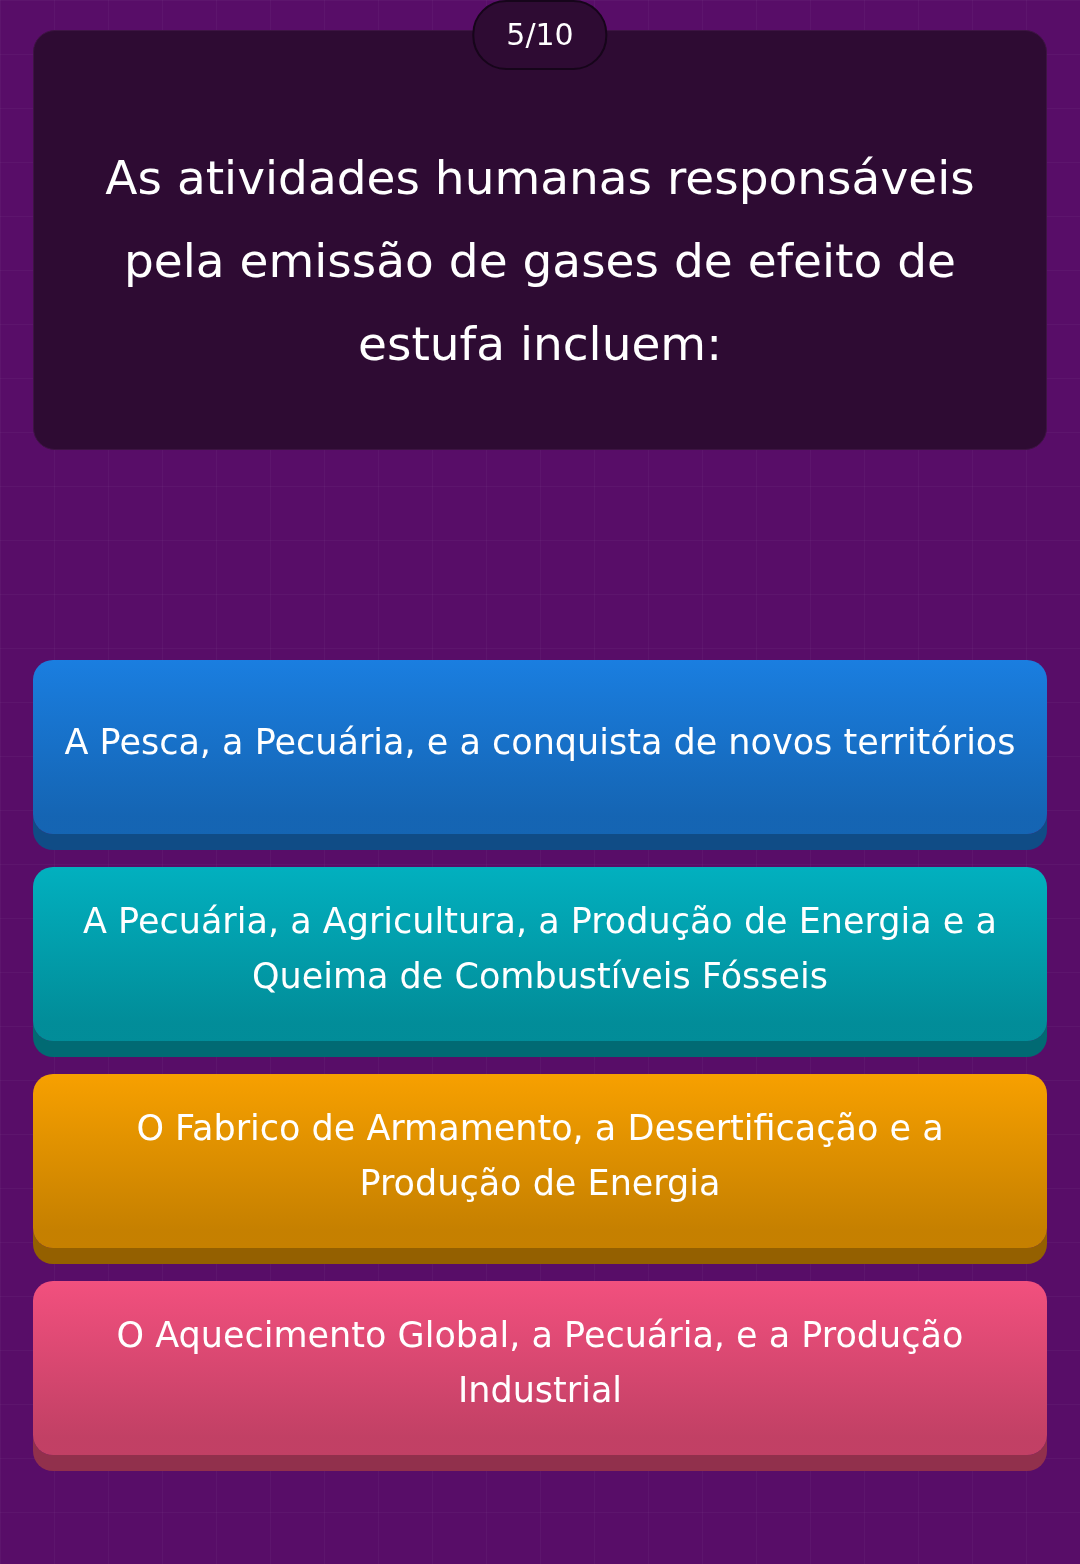  Describe the element at coordinates (540, 260) in the screenshot. I see `question-text: As atividades humanas responsáveis pela emissão de gases de efeito de estufa incluem:` at that location.